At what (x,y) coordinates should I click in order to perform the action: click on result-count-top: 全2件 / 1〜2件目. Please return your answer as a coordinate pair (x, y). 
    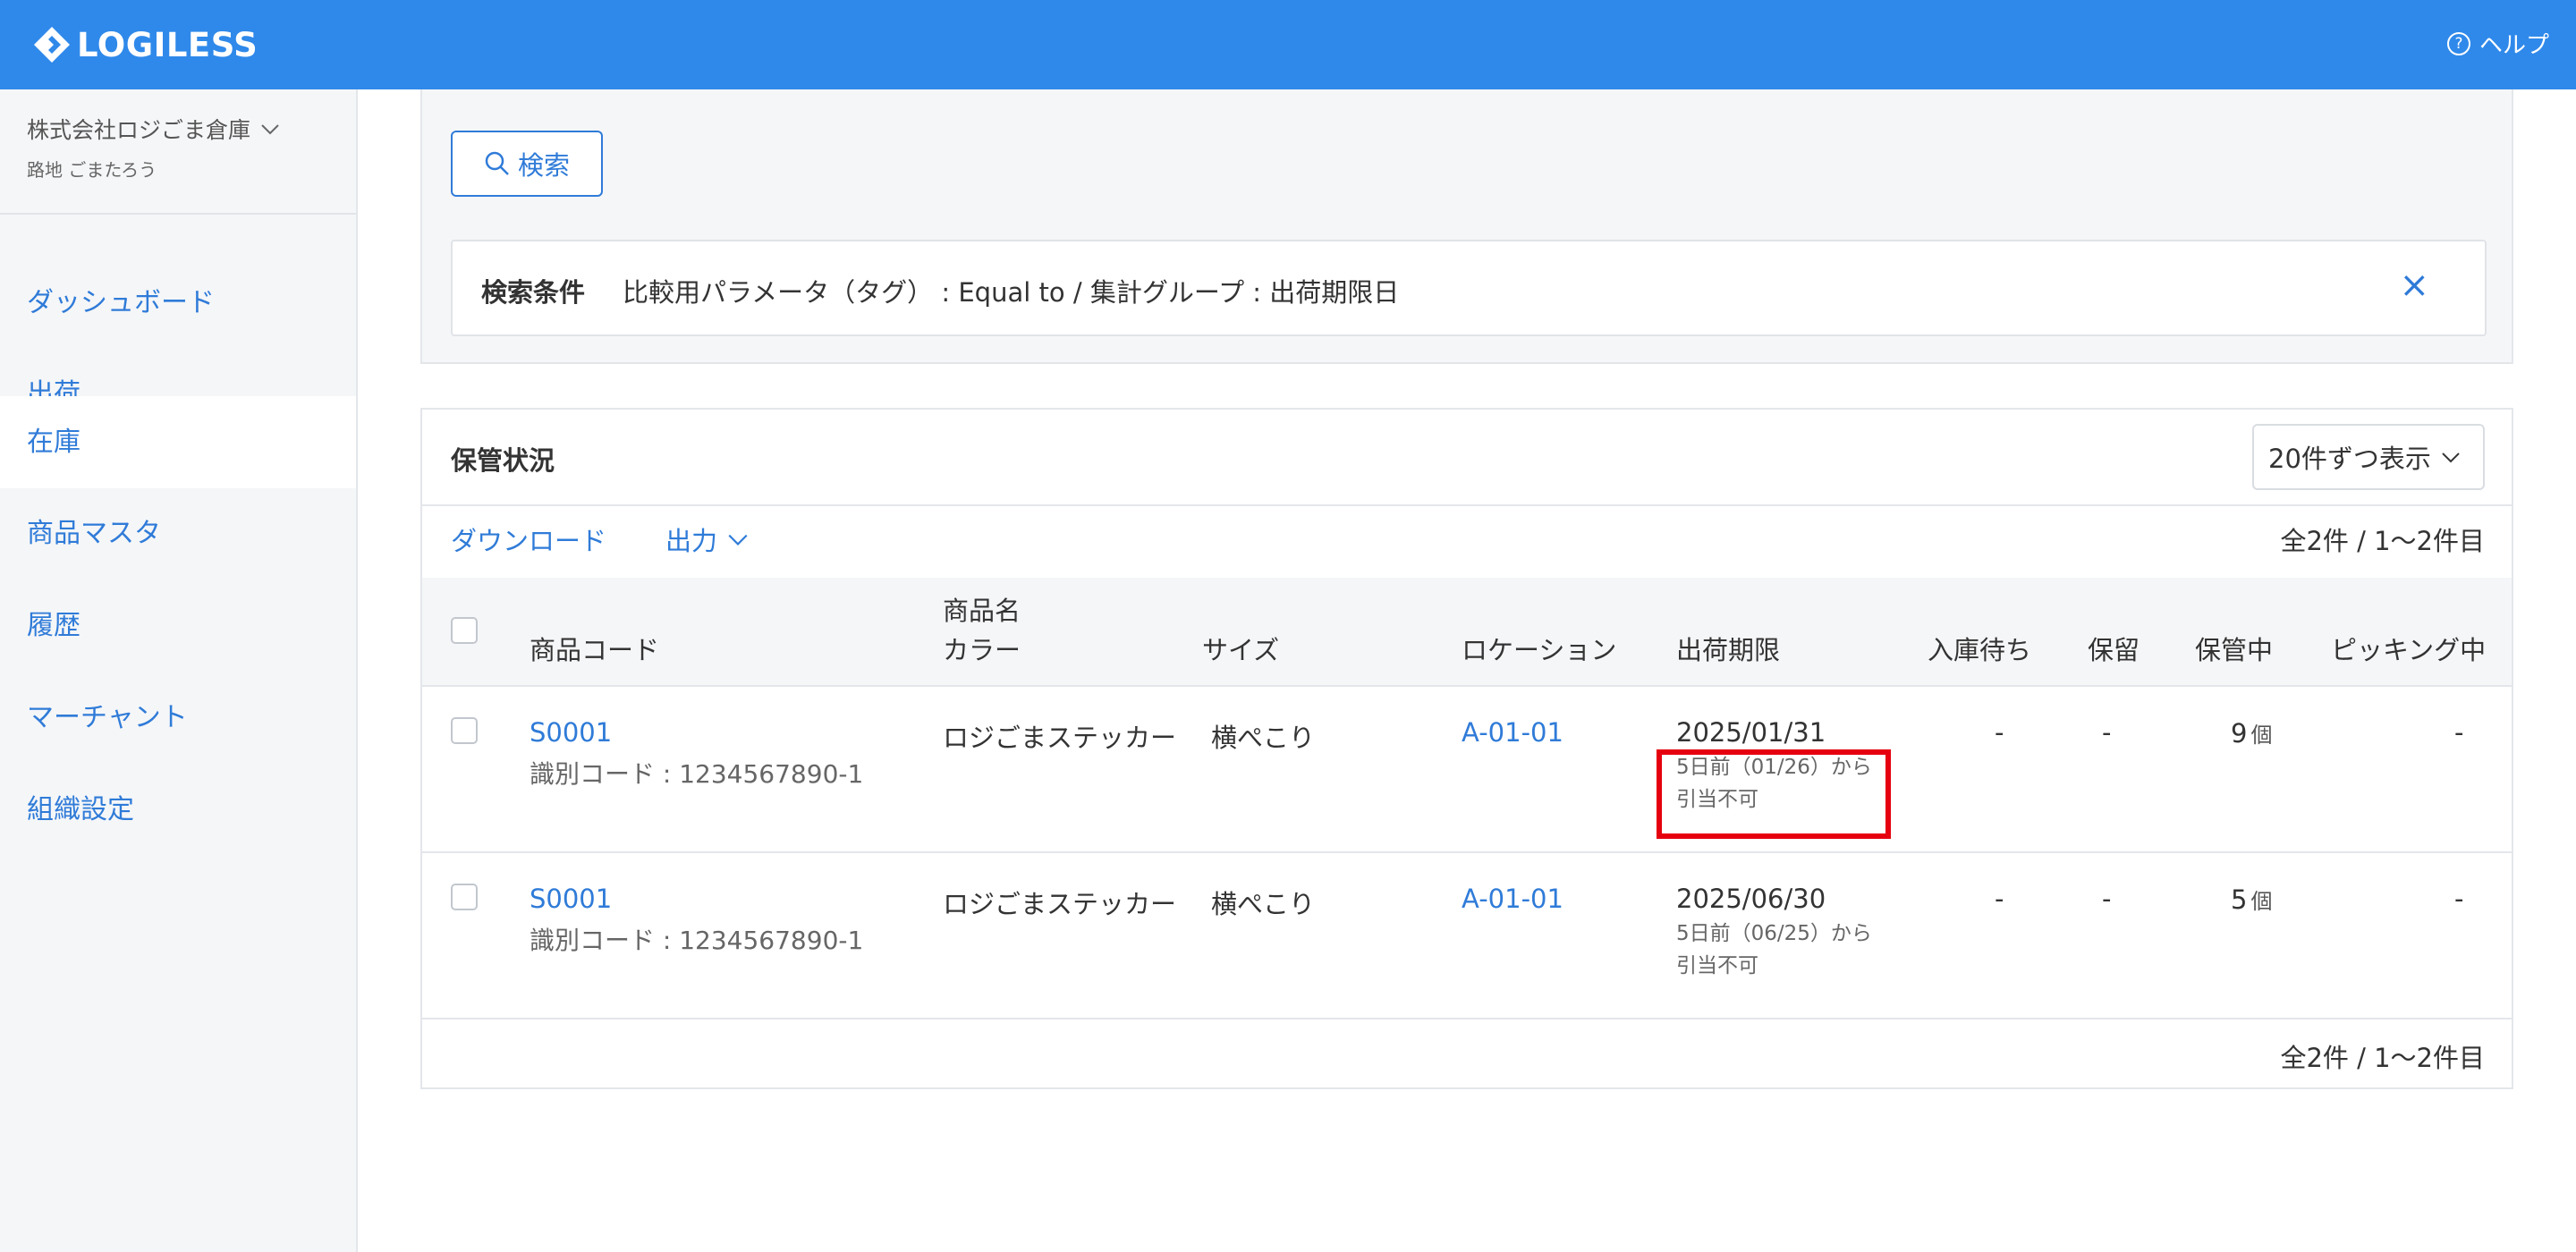
    Looking at the image, I should click on (2382, 541).